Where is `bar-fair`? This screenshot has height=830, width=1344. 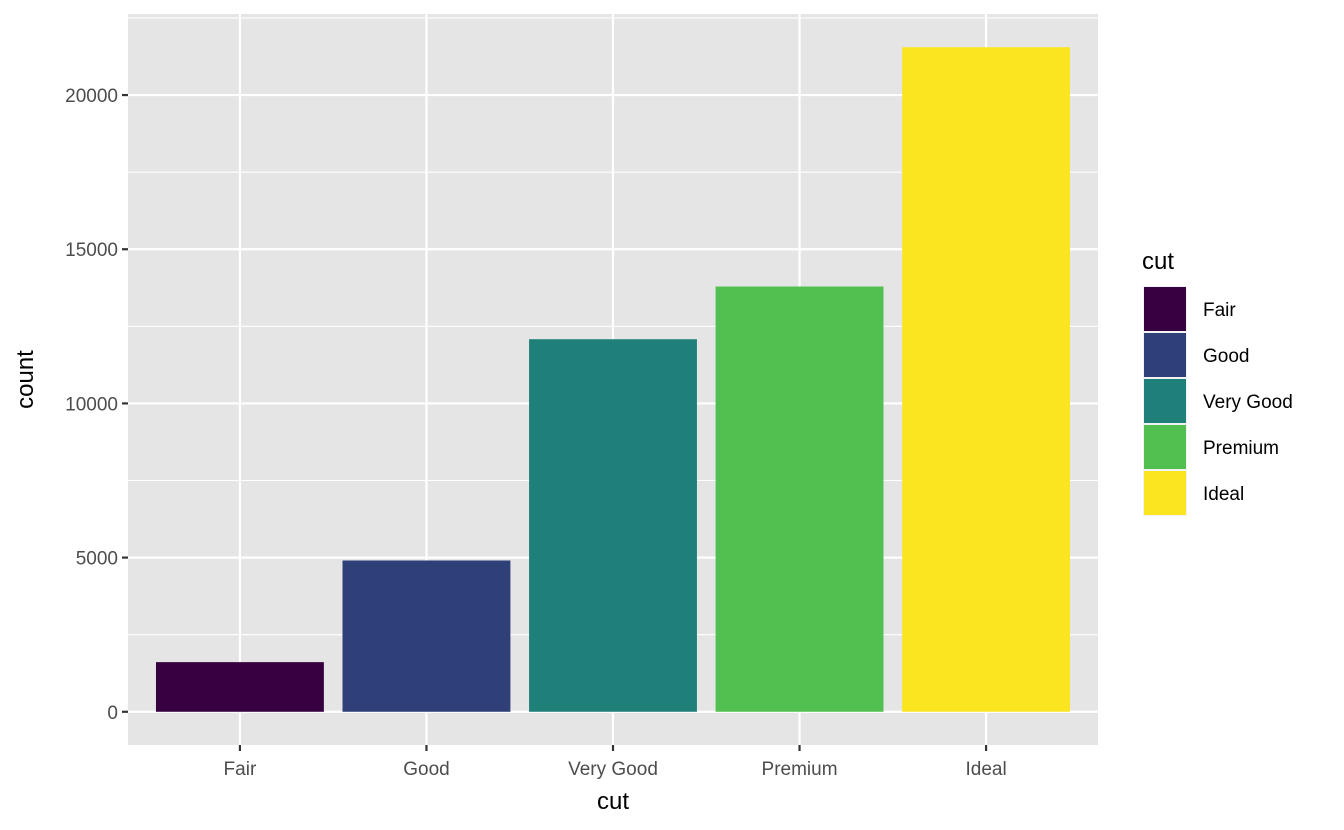
bar-fair is located at coordinates (239, 687).